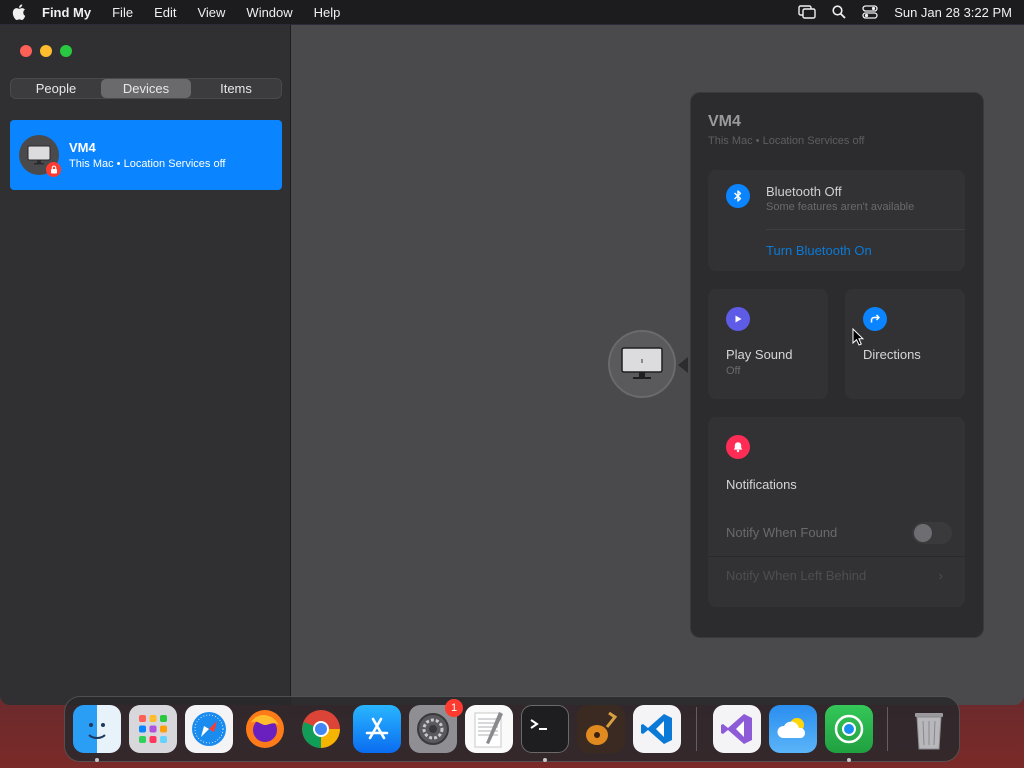 The height and width of the screenshot is (768, 1024). What do you see at coordinates (97, 729) in the screenshot?
I see `finder-app-icon` at bounding box center [97, 729].